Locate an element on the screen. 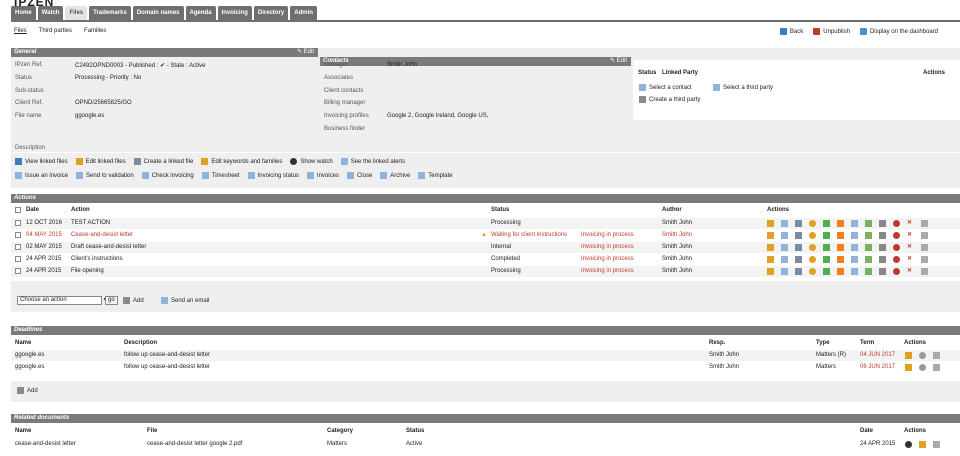 This screenshot has height=456, width=960. add-action-button: Add is located at coordinates (133, 300).